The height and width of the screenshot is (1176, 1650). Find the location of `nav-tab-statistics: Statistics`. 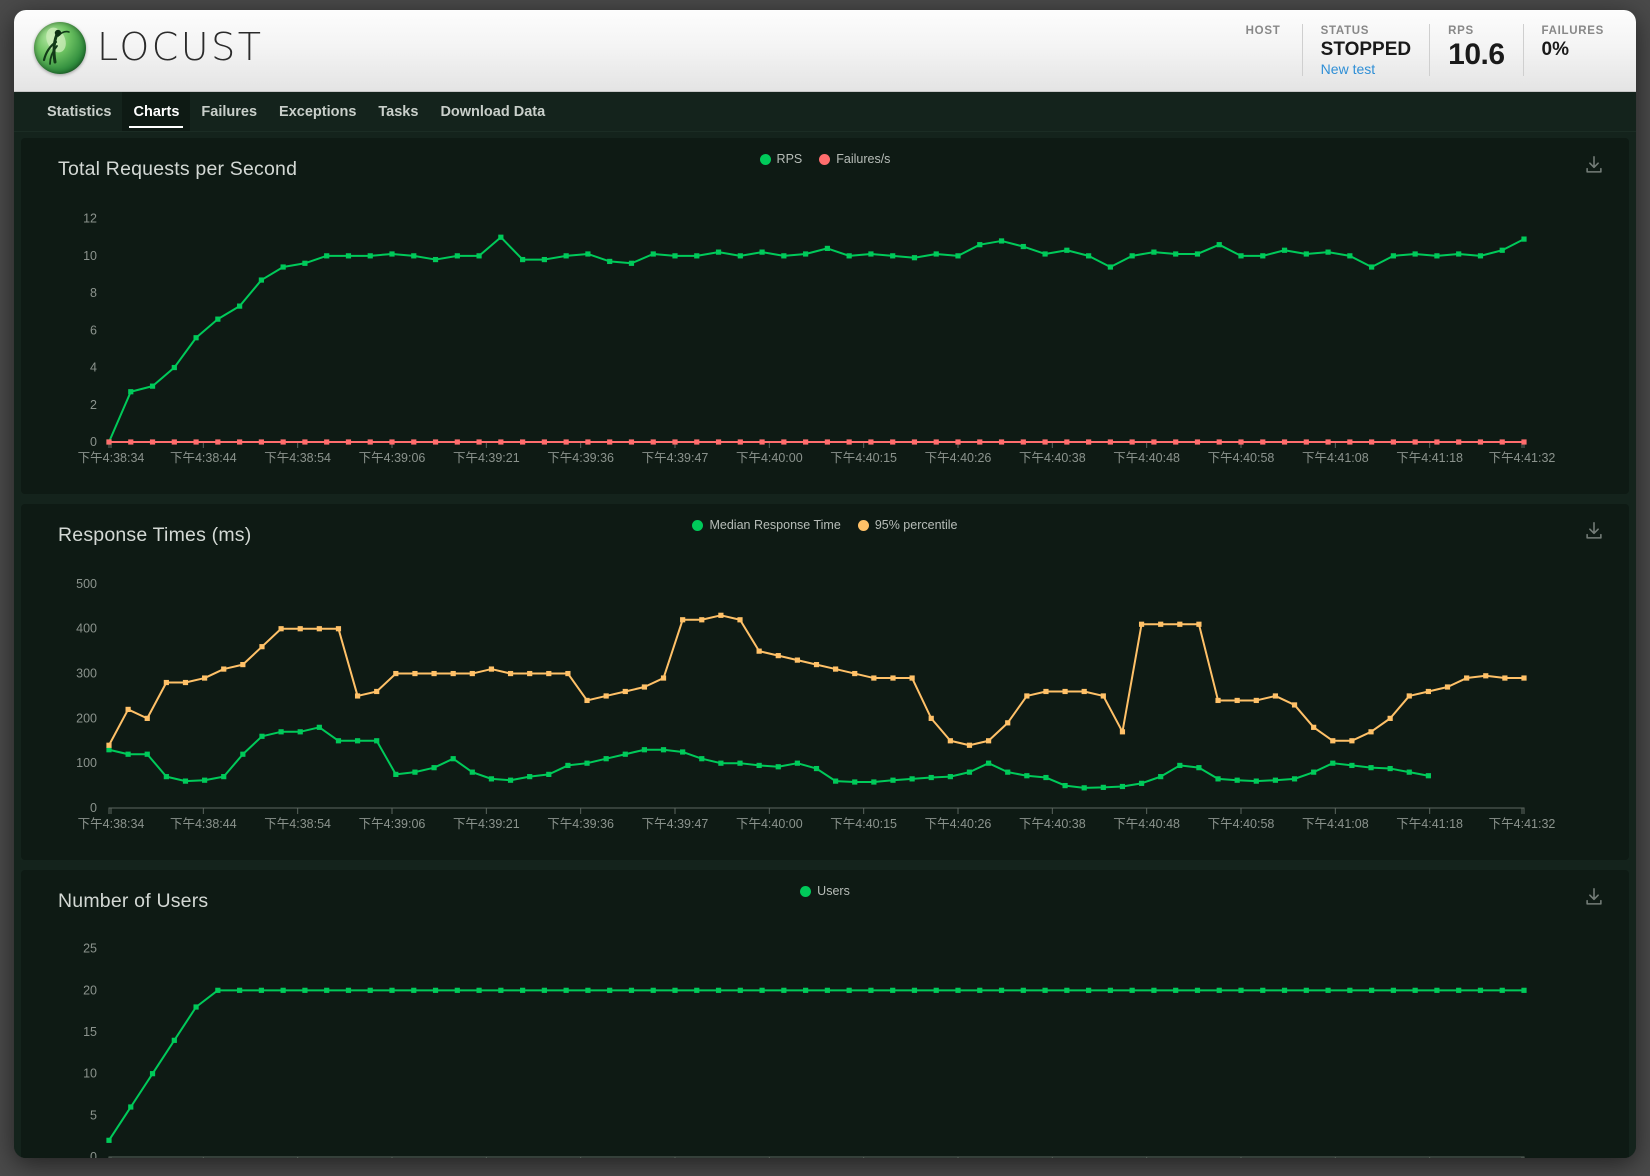

nav-tab-statistics: Statistics is located at coordinates (79, 111).